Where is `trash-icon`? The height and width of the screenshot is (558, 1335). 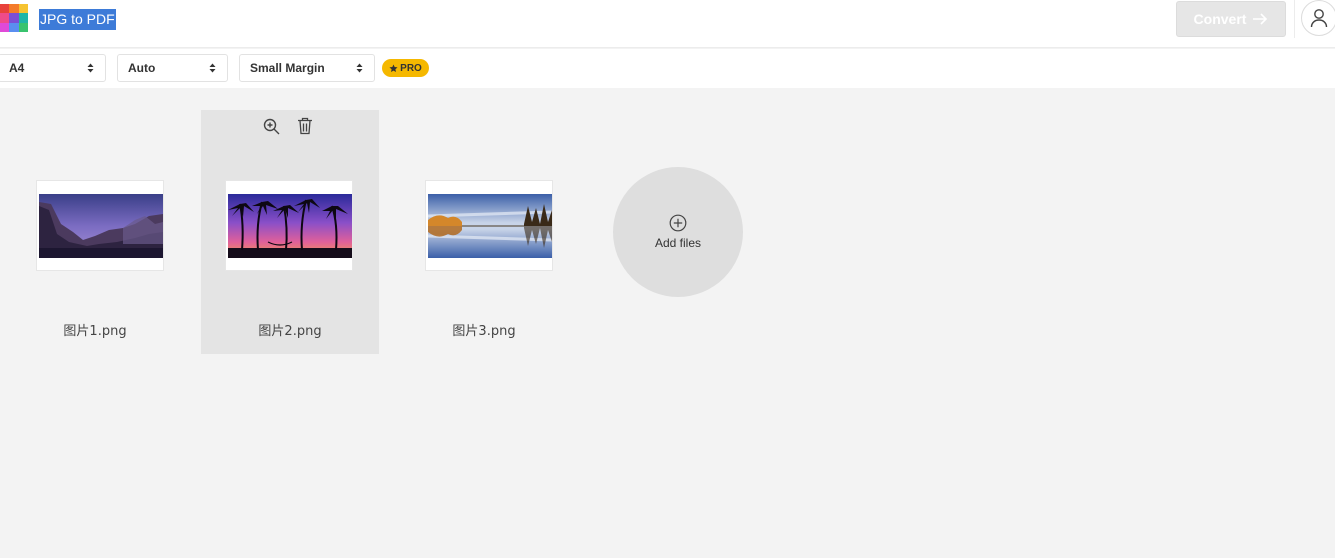
trash-icon is located at coordinates (305, 126).